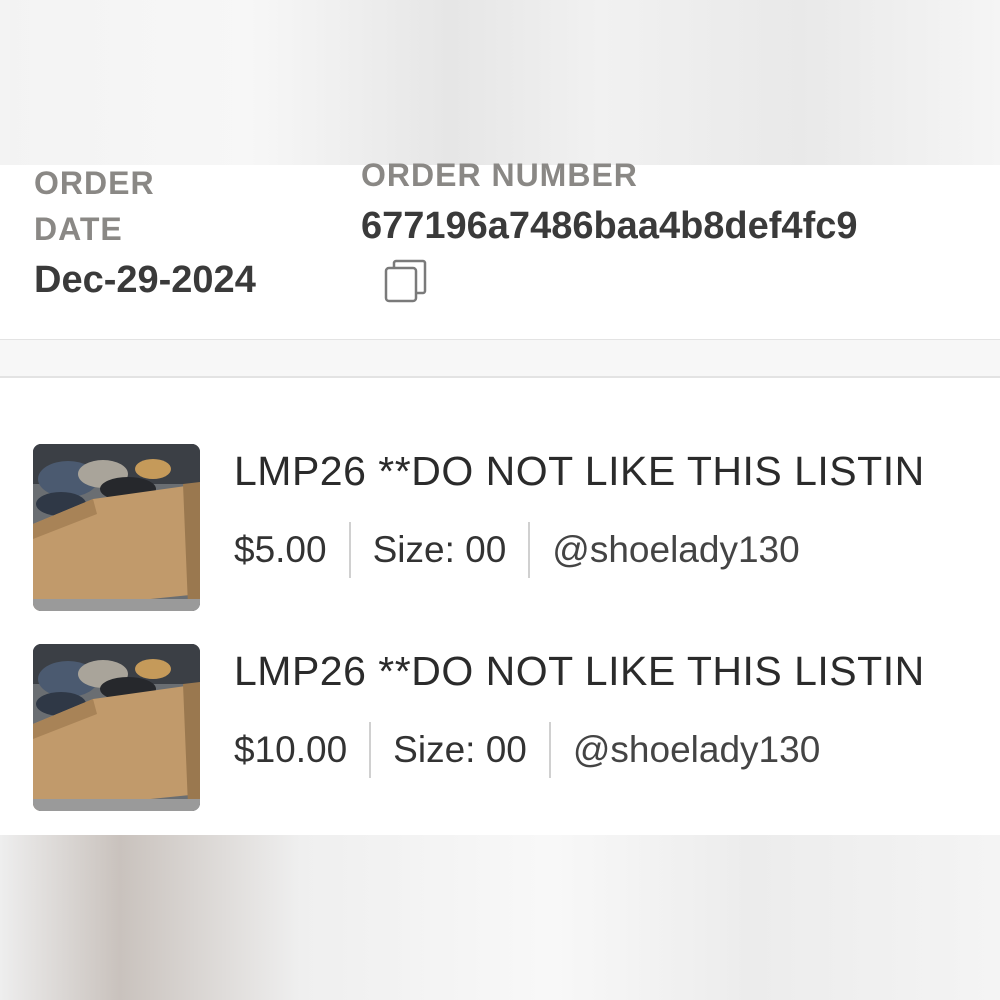  Describe the element at coordinates (280, 549) in the screenshot. I see `item-price: $5.00` at that location.